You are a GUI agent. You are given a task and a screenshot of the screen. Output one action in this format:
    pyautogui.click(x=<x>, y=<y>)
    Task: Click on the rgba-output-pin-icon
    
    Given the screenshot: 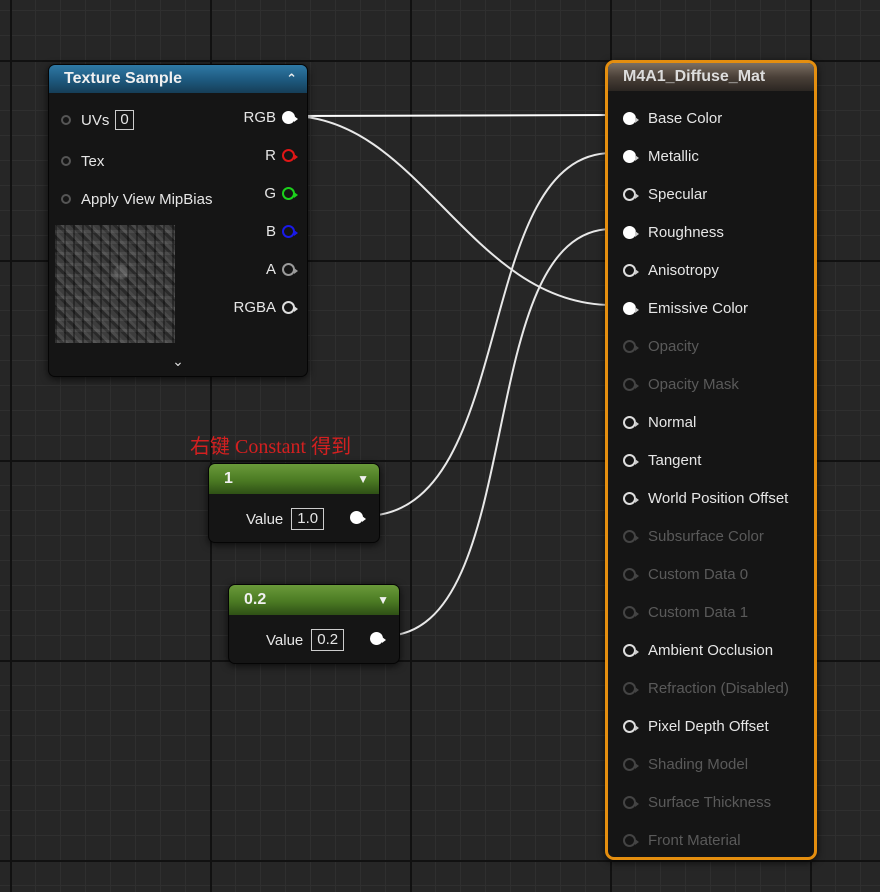 What is the action you would take?
    pyautogui.click(x=290, y=307)
    